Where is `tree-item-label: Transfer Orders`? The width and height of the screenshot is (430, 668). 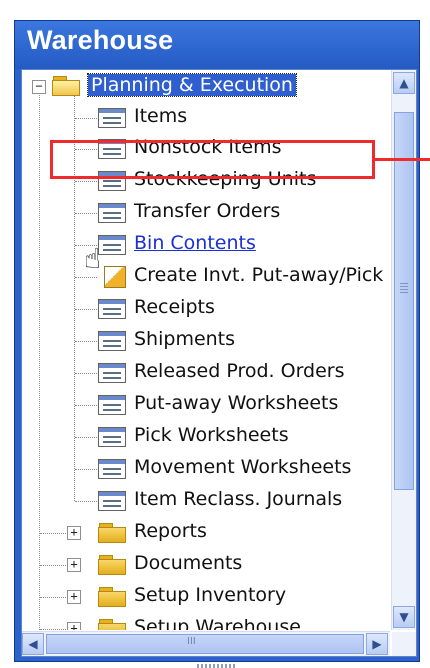
tree-item-label: Transfer Orders is located at coordinates (207, 211).